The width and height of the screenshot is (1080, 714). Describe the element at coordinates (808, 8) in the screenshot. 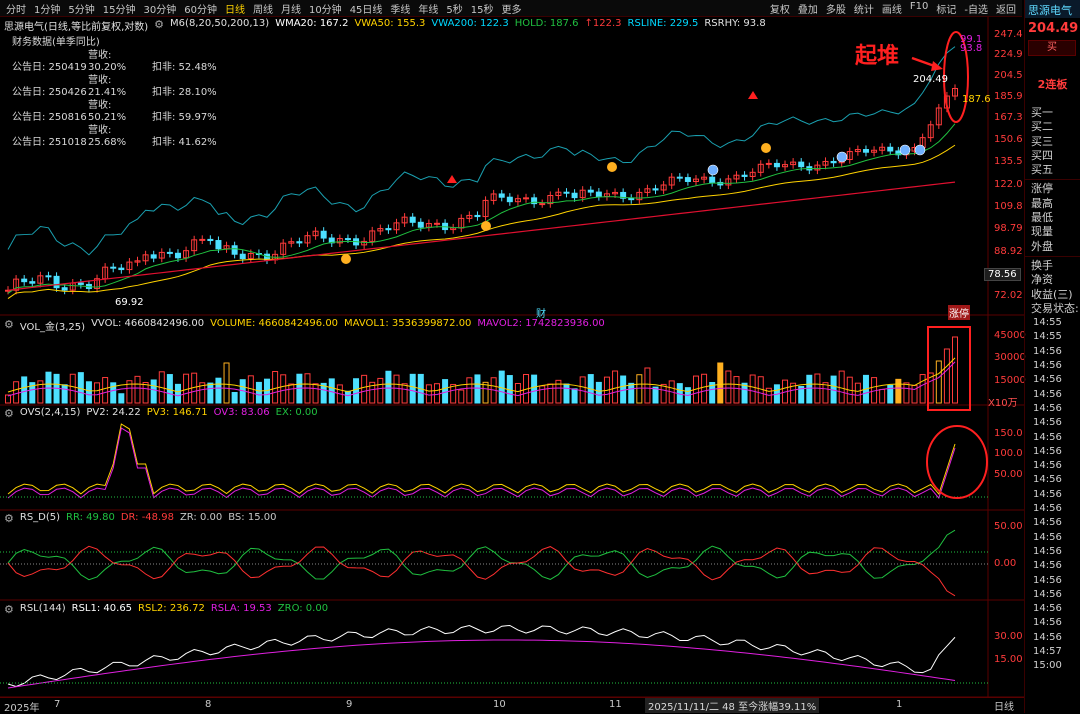

I see `tool-1: 叠加` at that location.